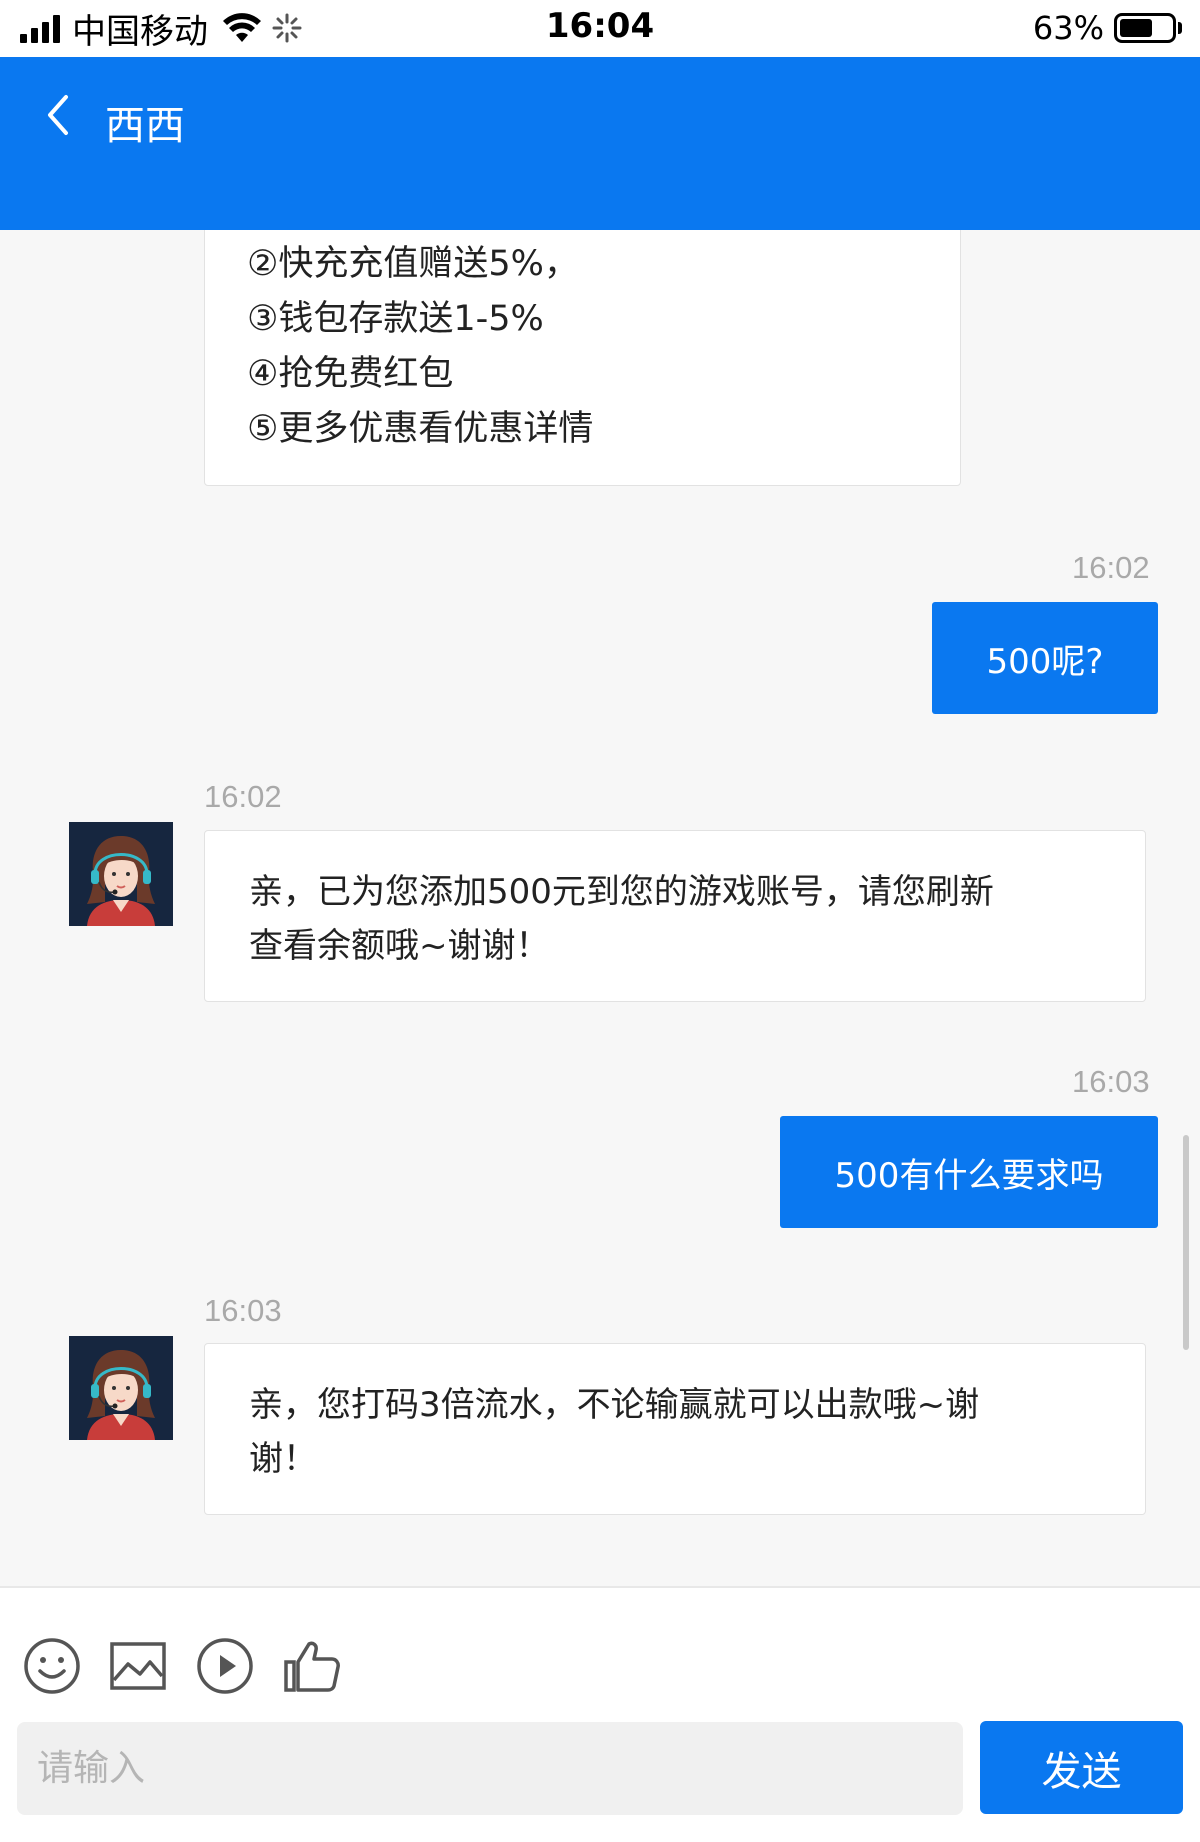  I want to click on message-text: 500呢?, so click(1045, 661).